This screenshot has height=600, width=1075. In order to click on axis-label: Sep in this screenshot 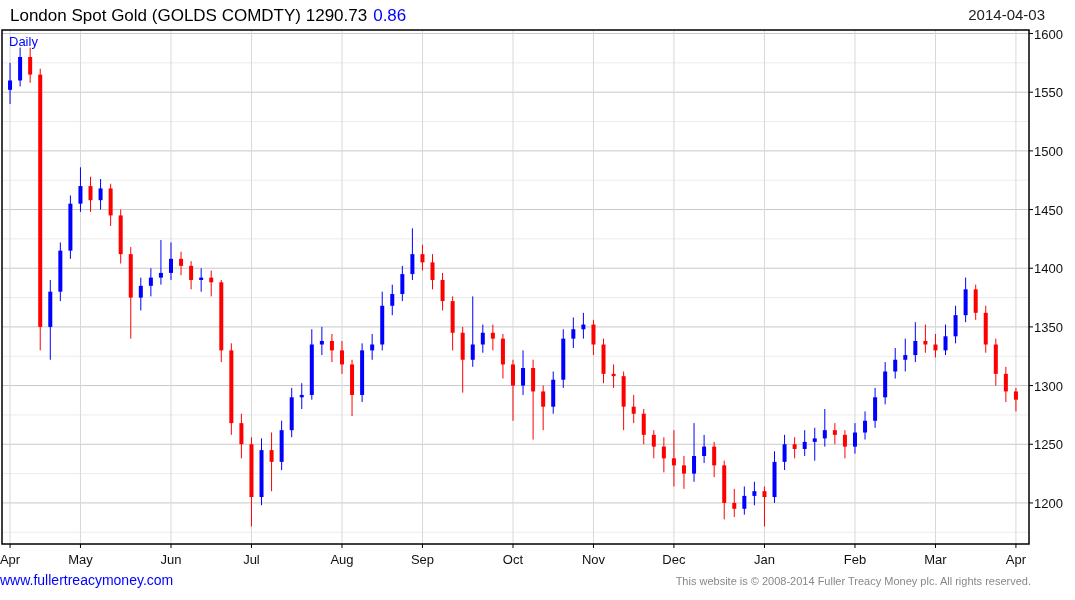, I will do `click(422, 559)`.